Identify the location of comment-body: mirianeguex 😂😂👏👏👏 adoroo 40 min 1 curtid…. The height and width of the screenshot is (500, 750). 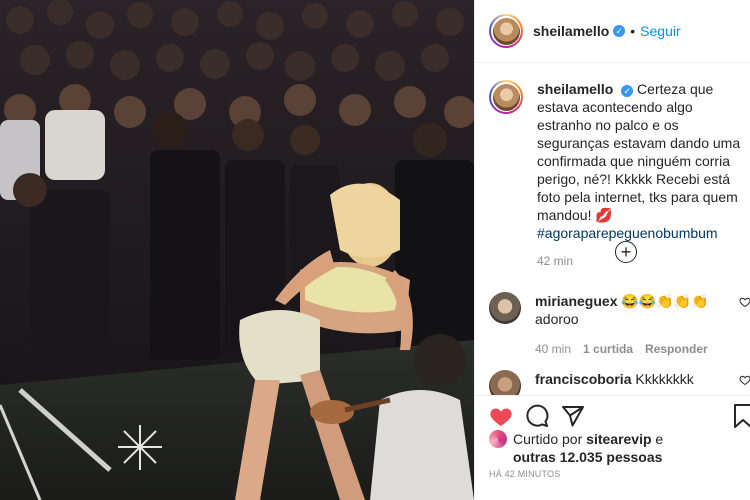
(630, 325).